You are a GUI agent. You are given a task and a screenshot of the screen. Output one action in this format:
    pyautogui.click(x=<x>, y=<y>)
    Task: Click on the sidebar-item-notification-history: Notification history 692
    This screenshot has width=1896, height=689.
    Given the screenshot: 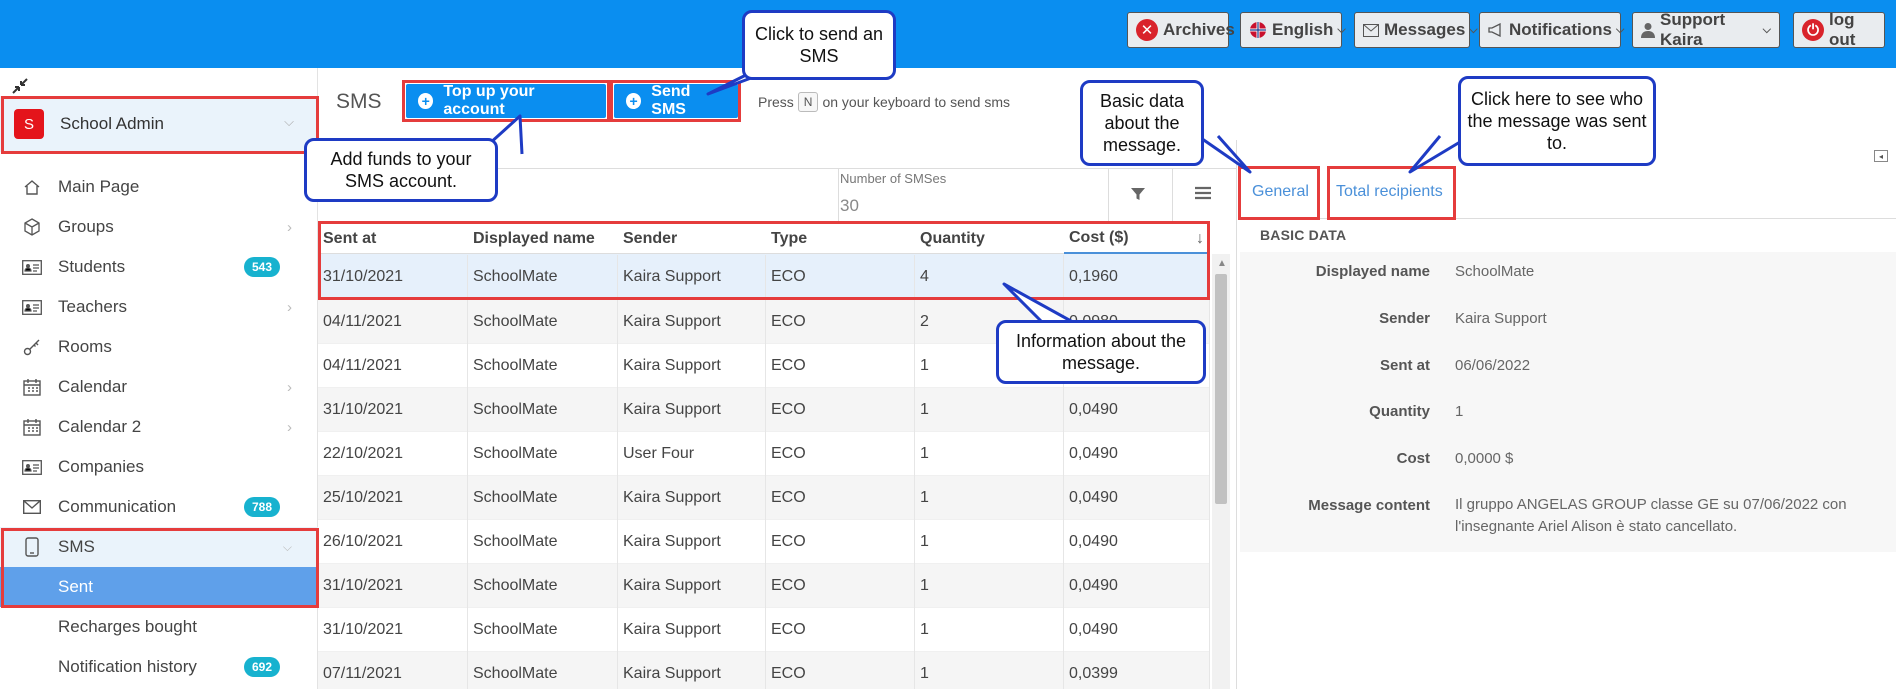 What is the action you would take?
    pyautogui.click(x=159, y=667)
    